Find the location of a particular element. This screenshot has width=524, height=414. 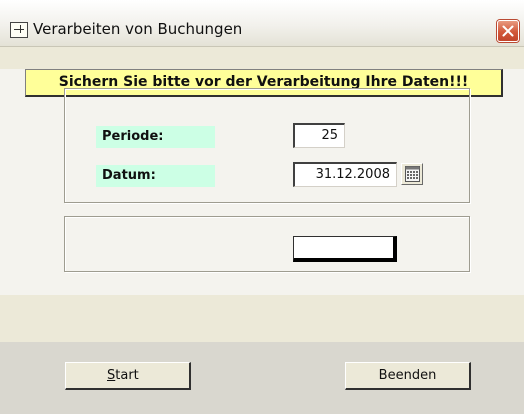

close-icon is located at coordinates (508, 31).